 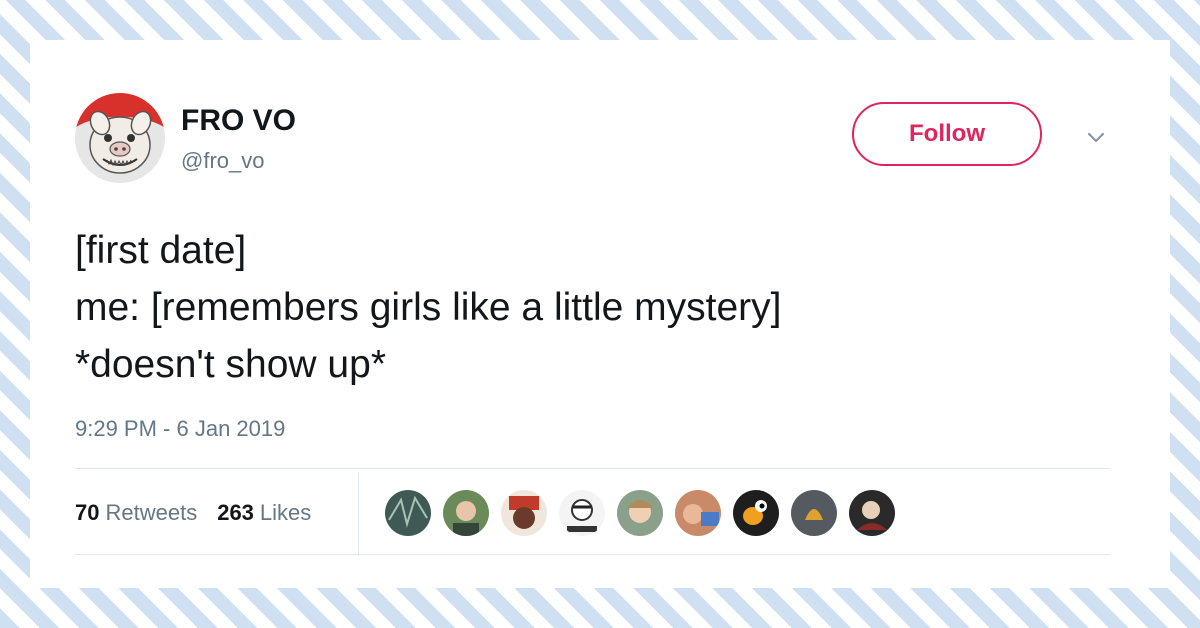 What do you see at coordinates (235, 512) in the screenshot?
I see `likes-count: 263` at bounding box center [235, 512].